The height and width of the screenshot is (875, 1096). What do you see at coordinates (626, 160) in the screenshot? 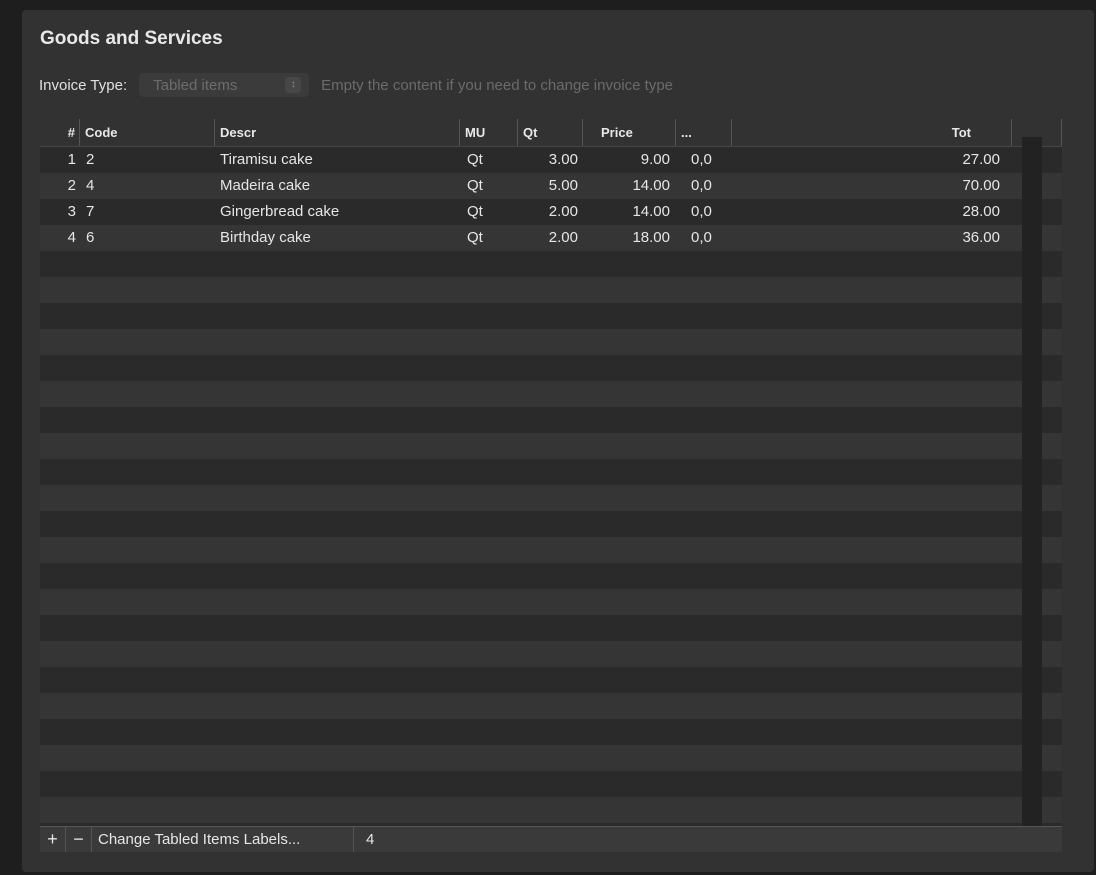
I see `cell-price: 9.00` at bounding box center [626, 160].